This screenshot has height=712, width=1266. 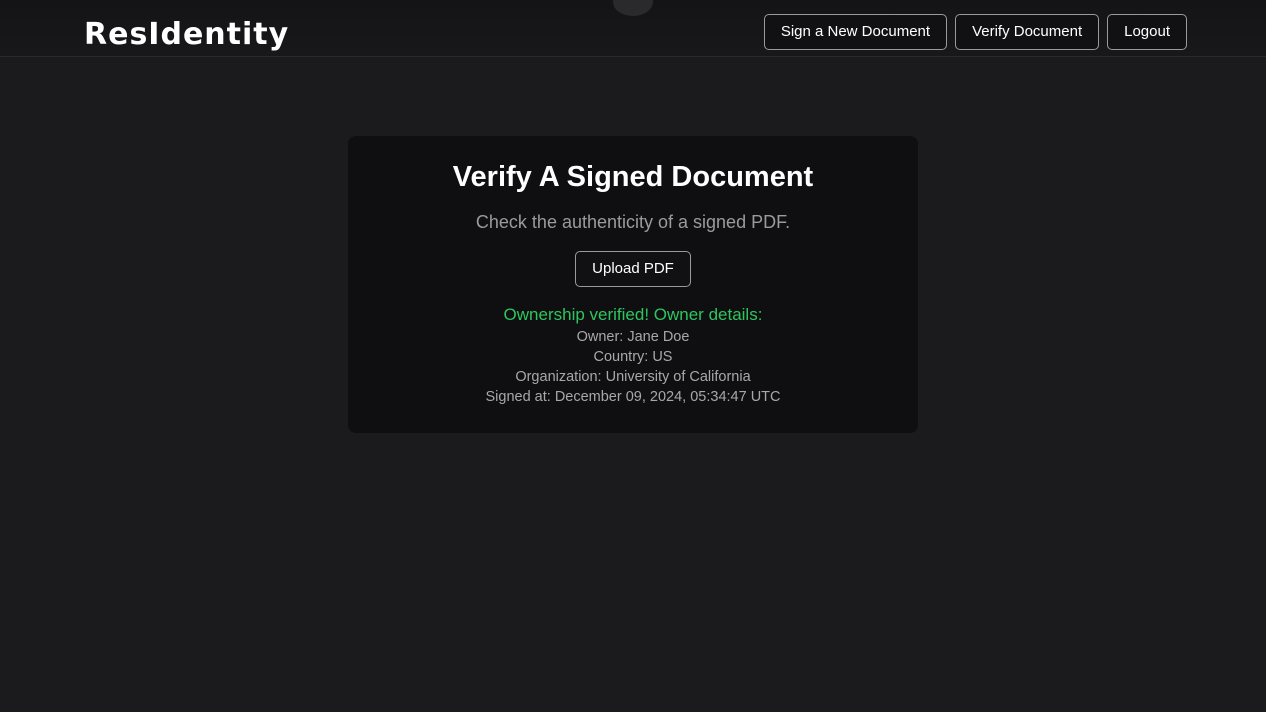 What do you see at coordinates (633, 377) in the screenshot?
I see `owner-organization: Organization: University of California` at bounding box center [633, 377].